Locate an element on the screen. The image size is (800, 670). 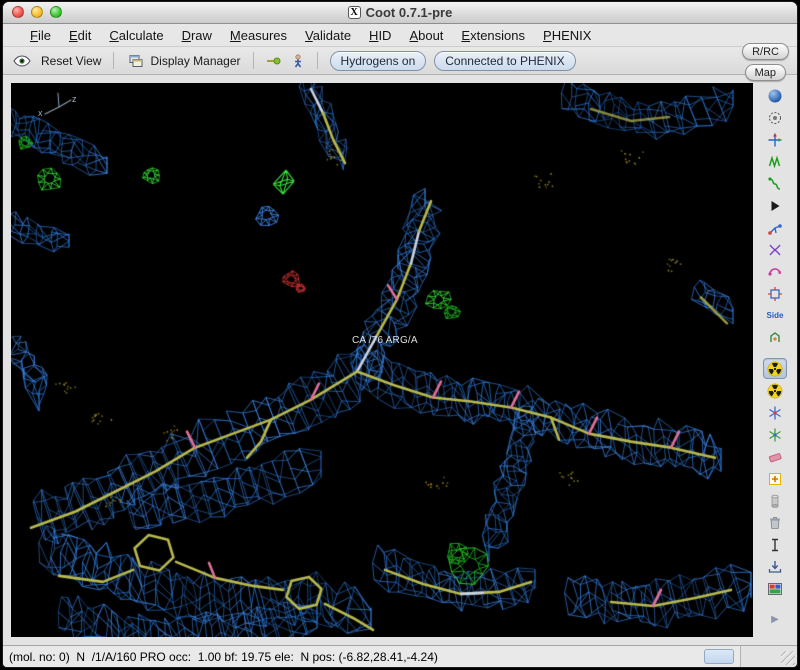
eye-icon is located at coordinates (22, 61).